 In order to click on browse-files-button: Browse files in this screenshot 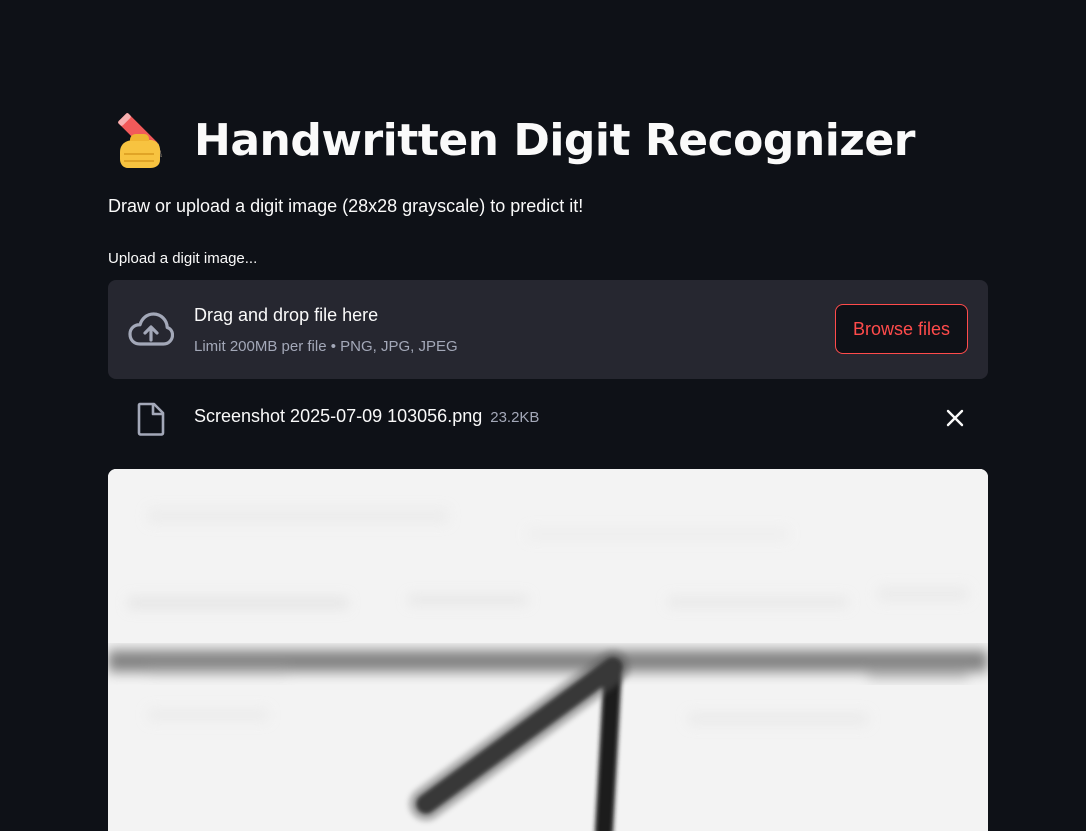, I will do `click(901, 329)`.